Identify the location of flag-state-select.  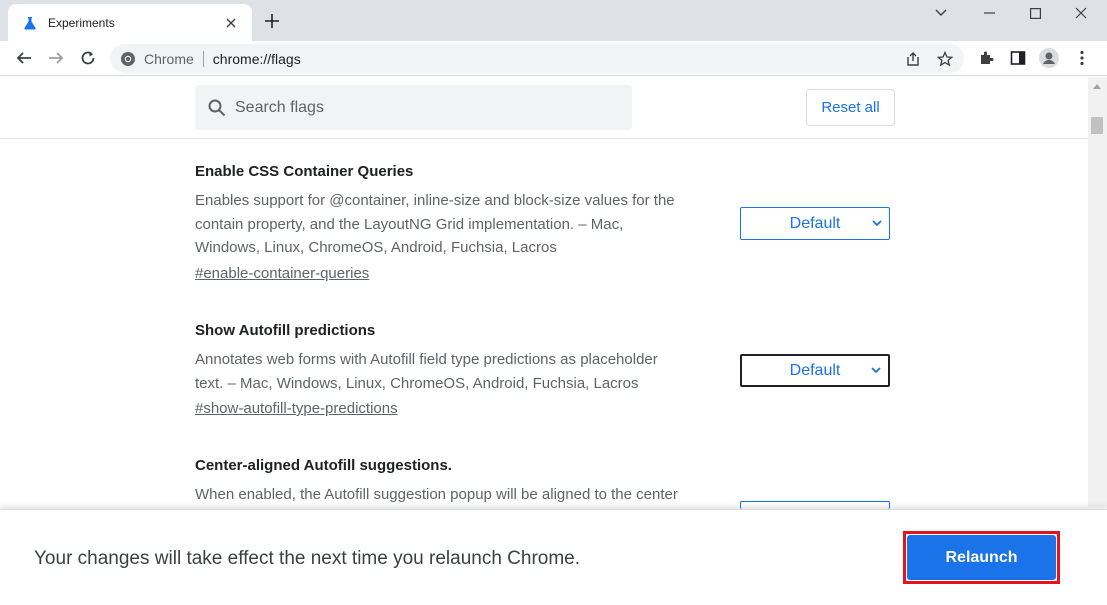
(815, 505).